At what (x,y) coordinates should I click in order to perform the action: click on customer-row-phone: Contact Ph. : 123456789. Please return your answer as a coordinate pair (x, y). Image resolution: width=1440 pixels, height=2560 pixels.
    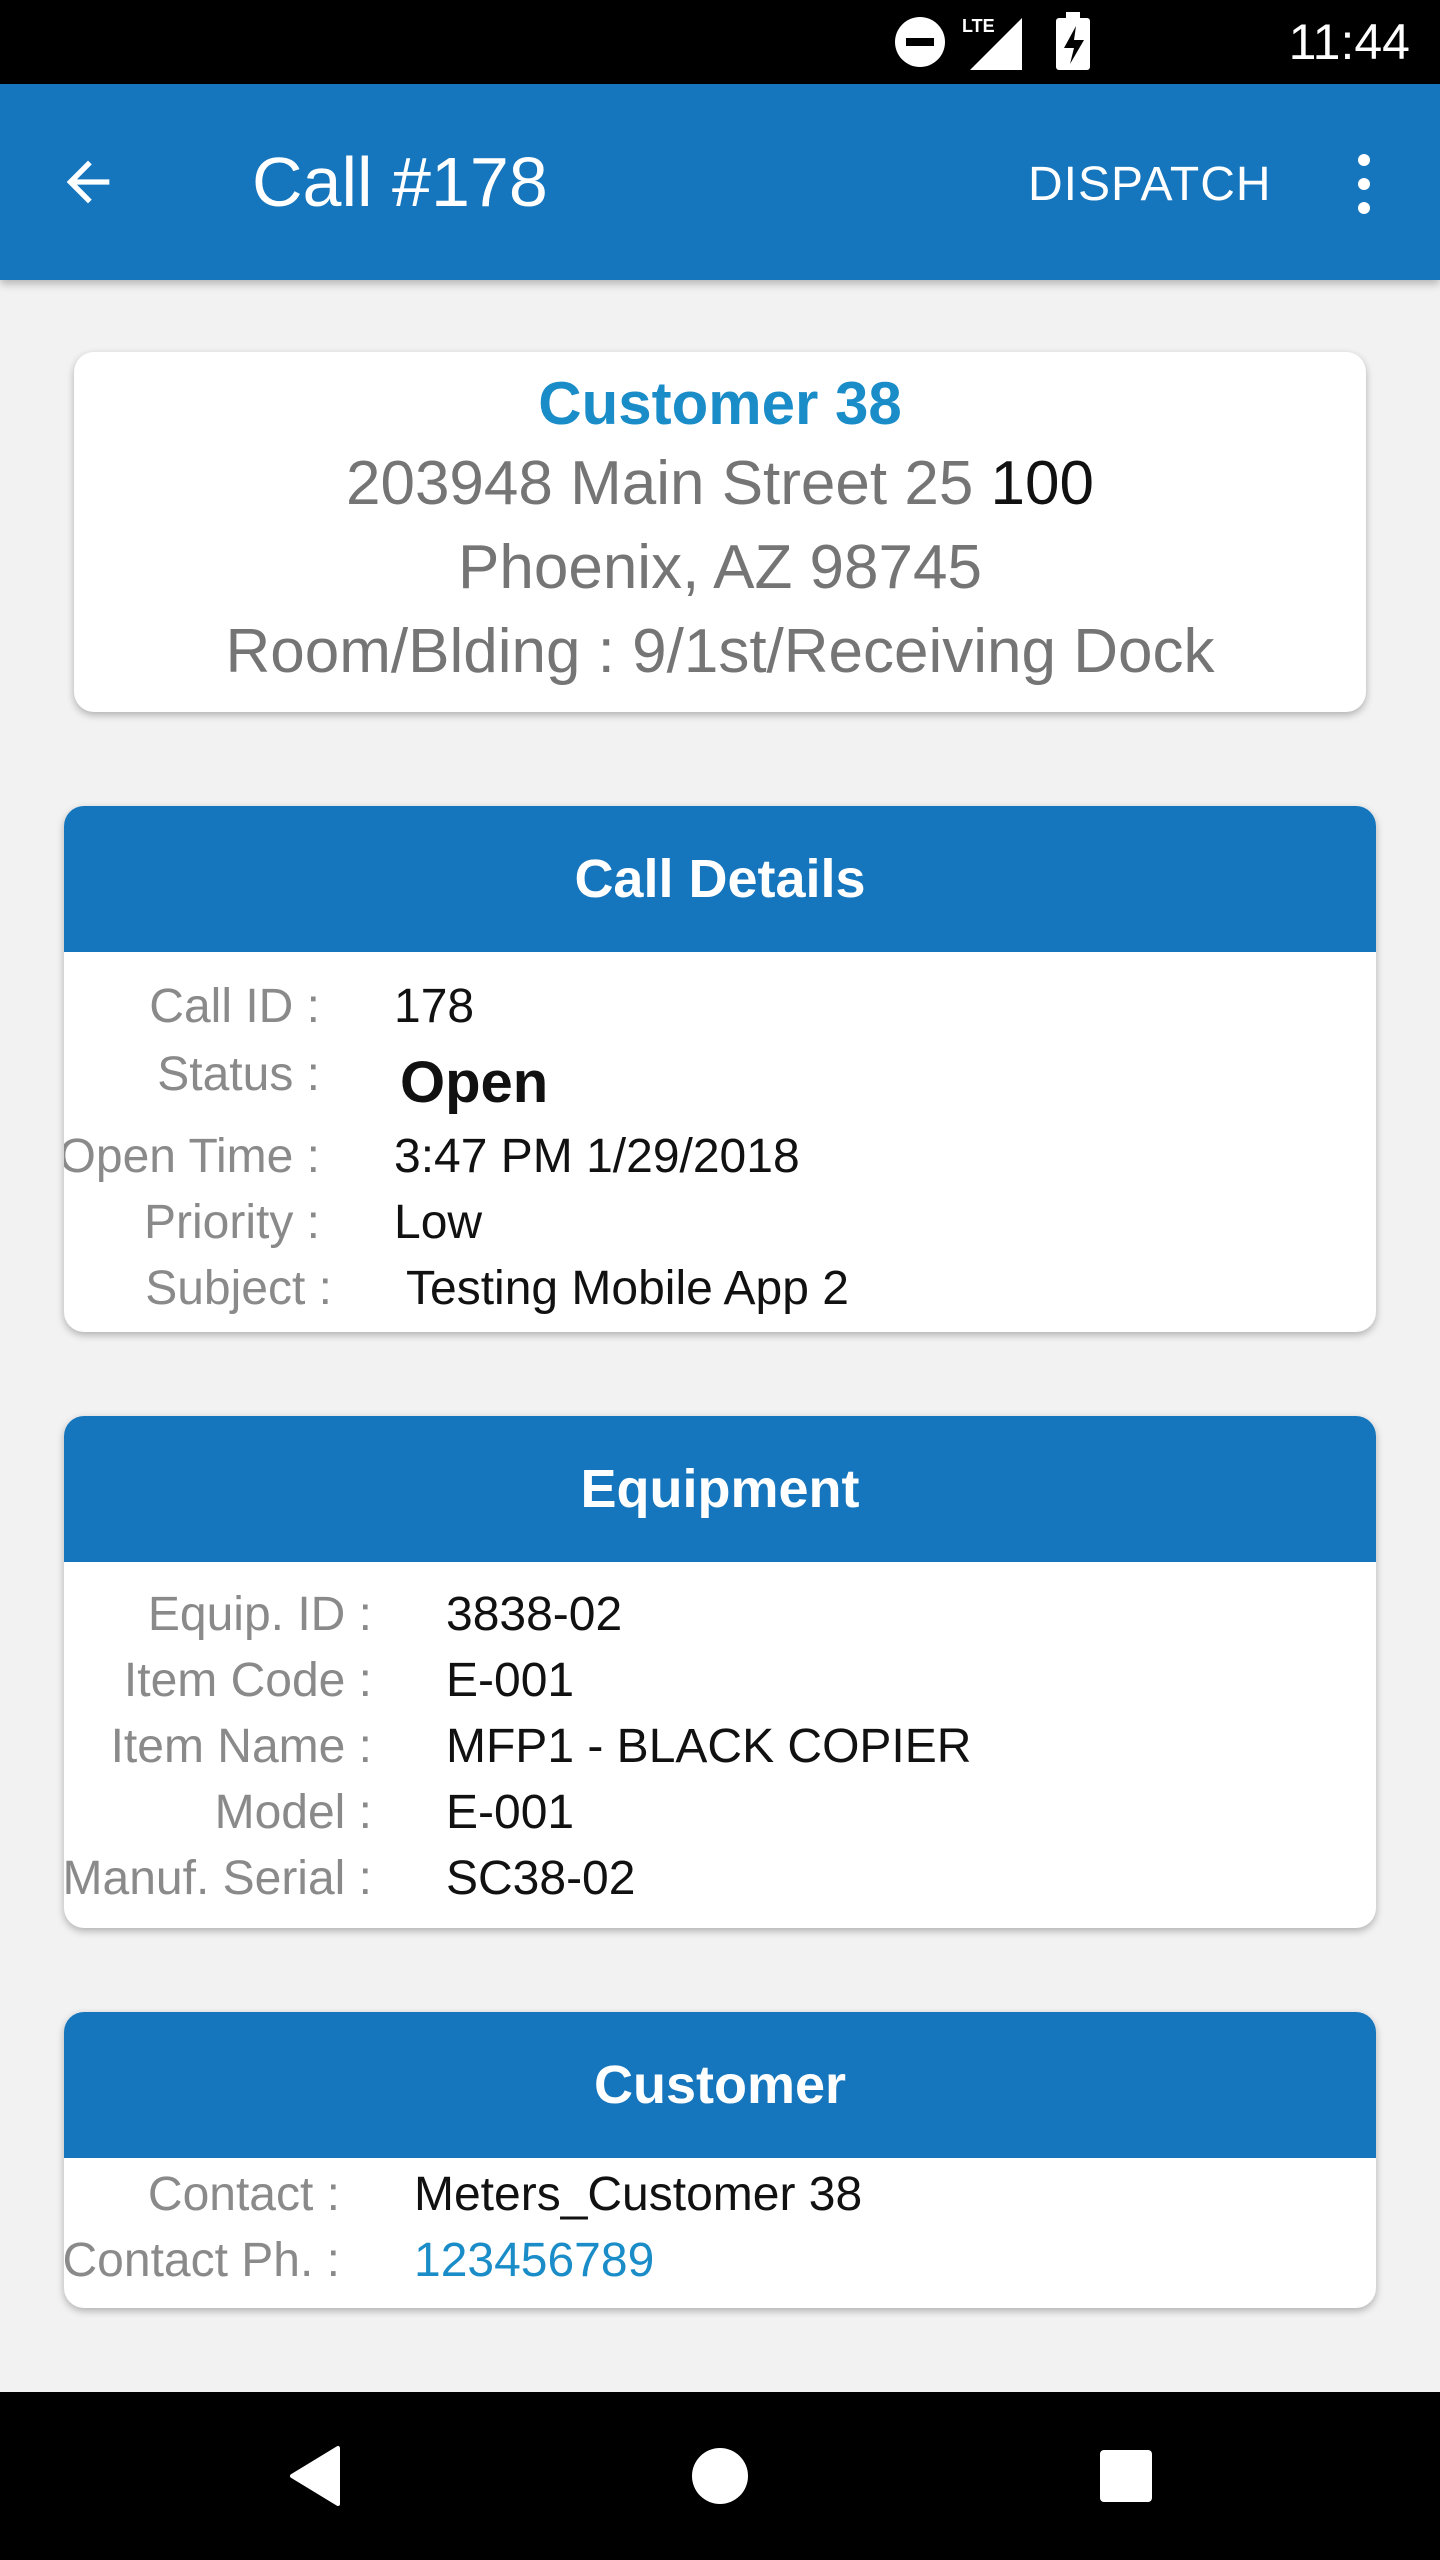
    Looking at the image, I should click on (720, 2261).